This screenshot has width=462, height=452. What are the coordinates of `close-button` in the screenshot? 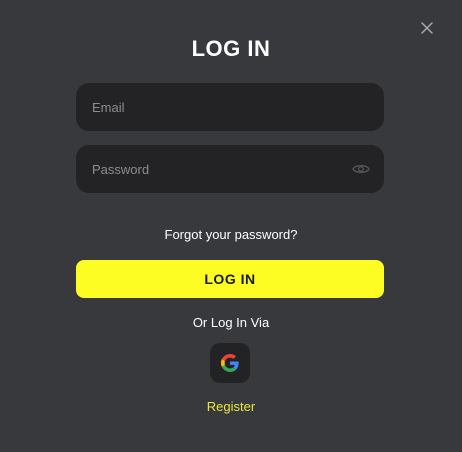 It's located at (427, 28).